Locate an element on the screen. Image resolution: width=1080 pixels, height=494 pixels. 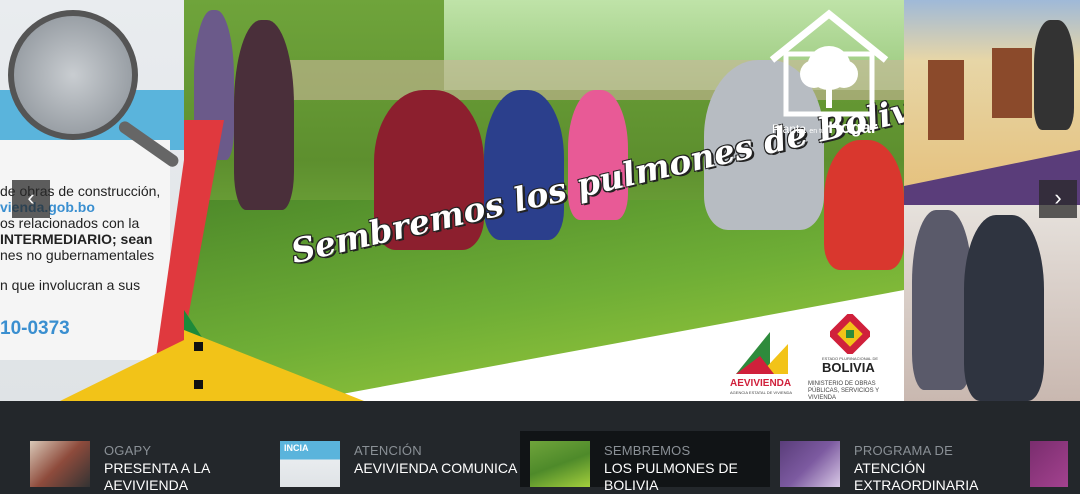
logo-word-hogar: Hogar is located at coordinates (853, 127).